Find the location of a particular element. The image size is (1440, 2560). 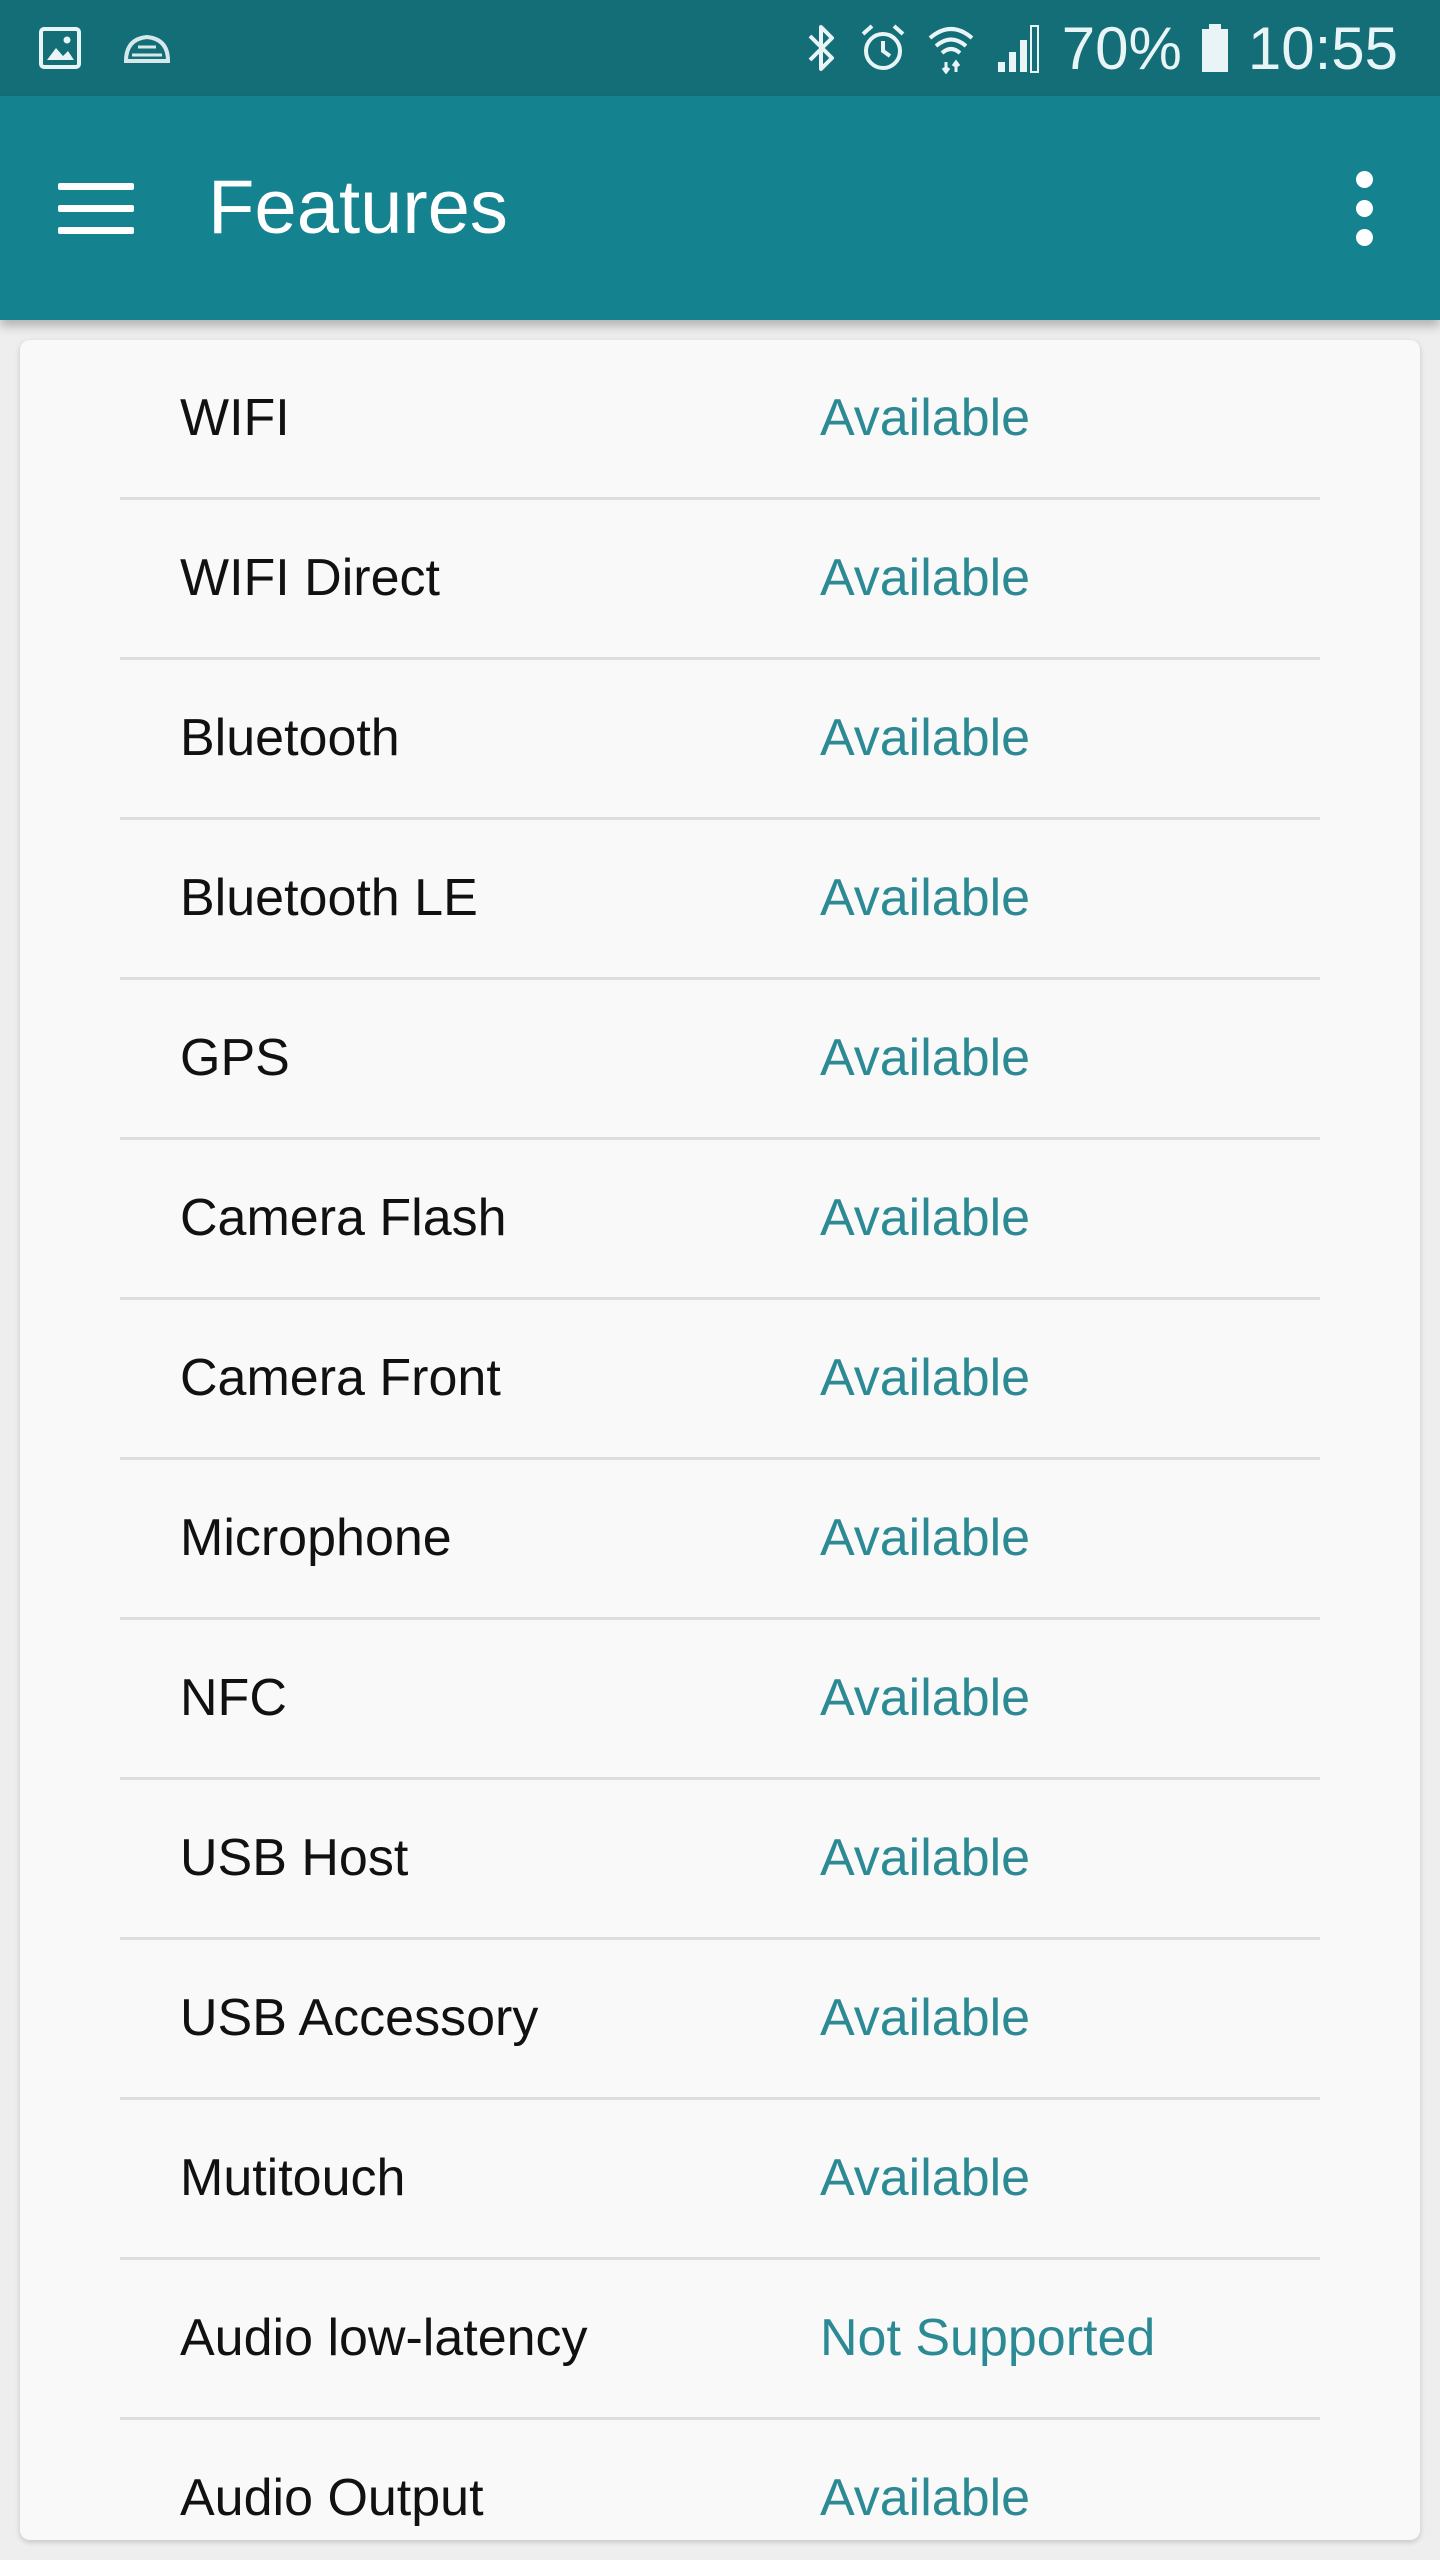

list-item: Bluetooth Available is located at coordinates (720, 740).